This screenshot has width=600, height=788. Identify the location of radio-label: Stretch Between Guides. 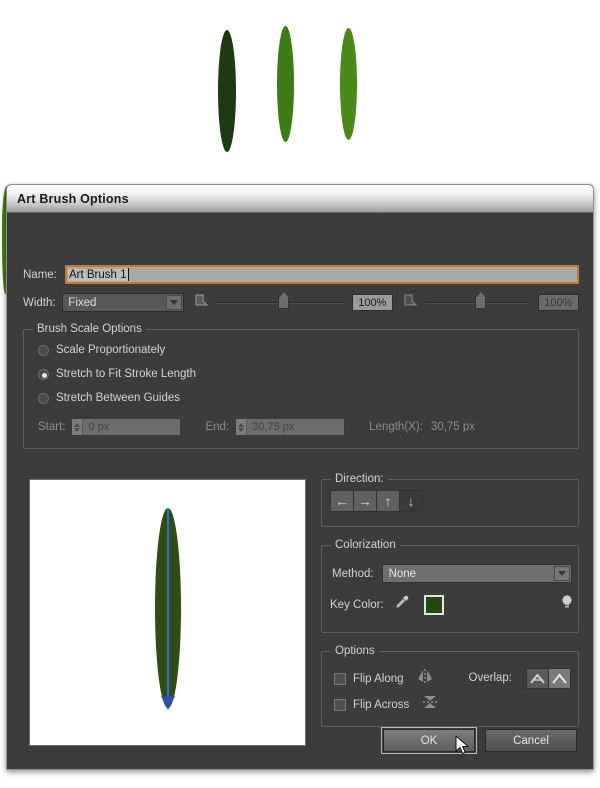
(118, 398).